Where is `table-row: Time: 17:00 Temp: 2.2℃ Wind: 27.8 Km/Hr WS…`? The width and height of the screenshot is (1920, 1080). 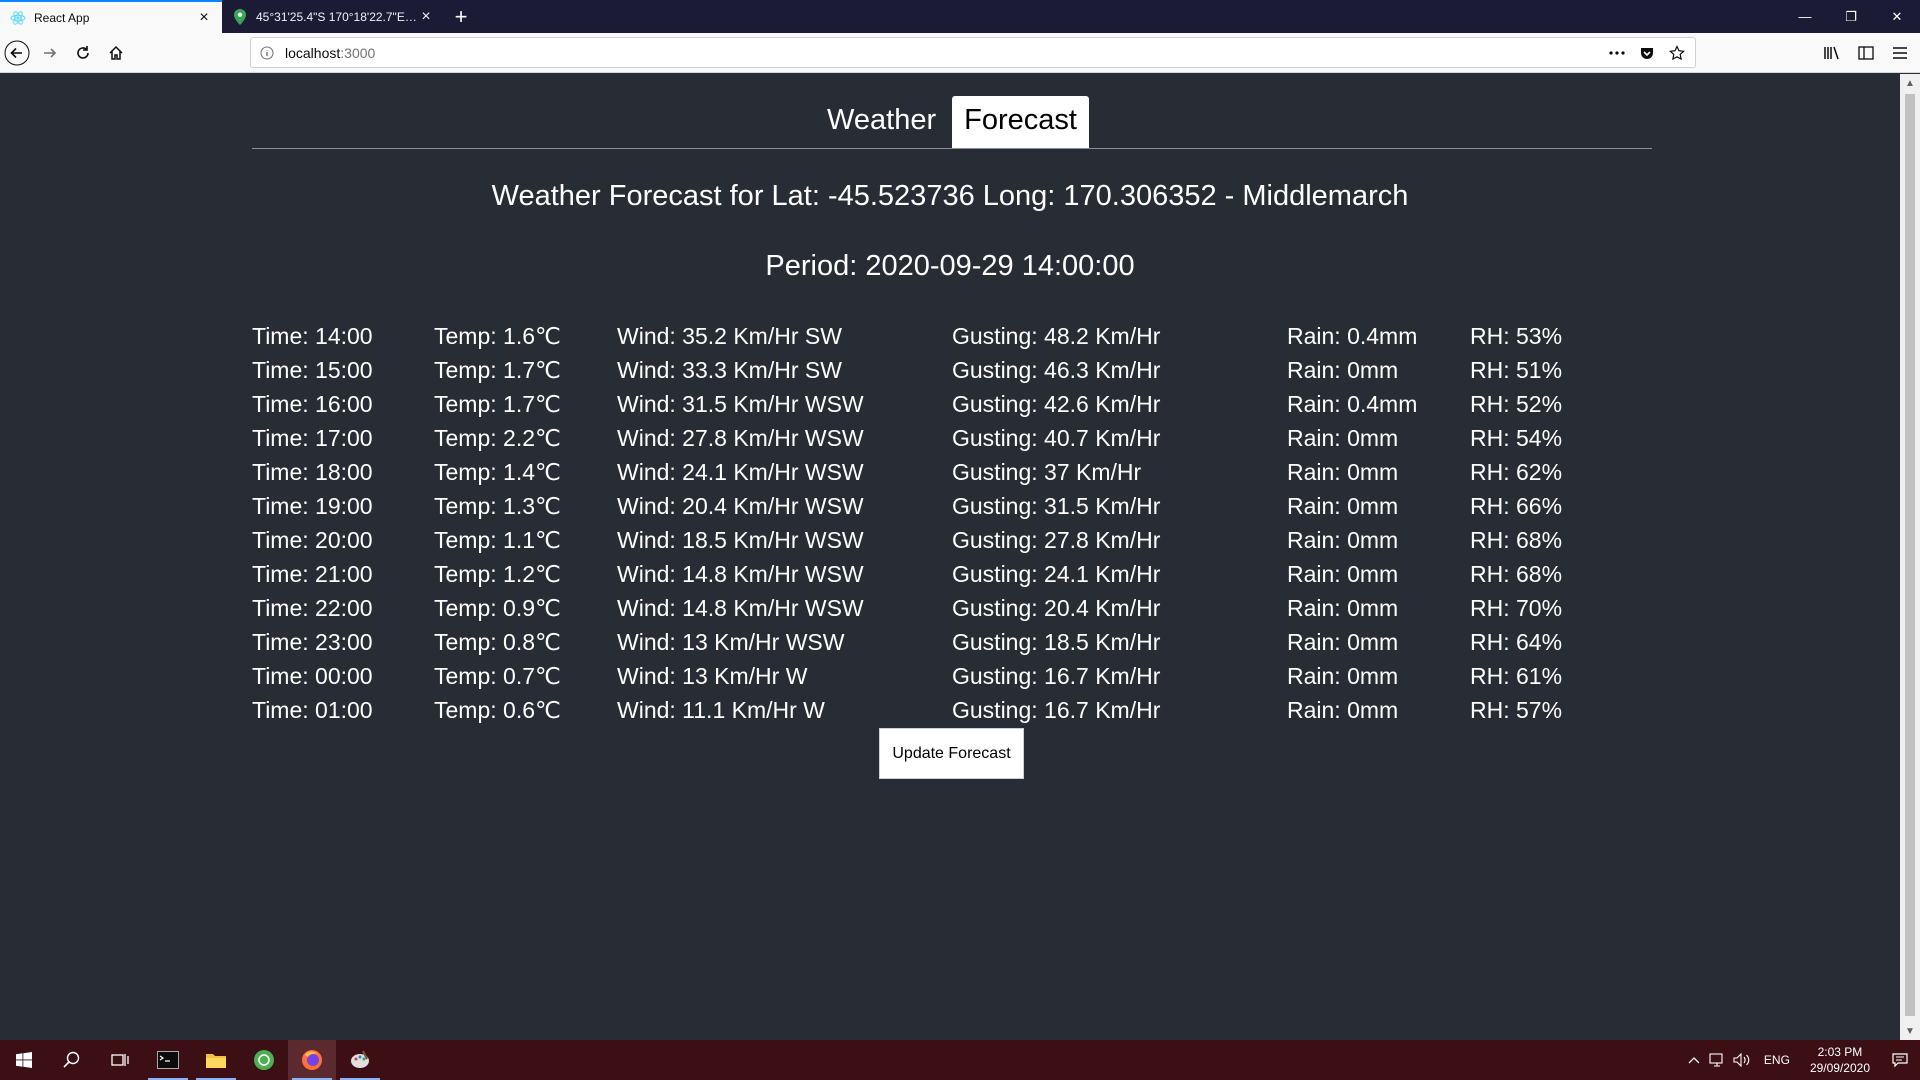
table-row: Time: 17:00 Temp: 2.2℃ Wind: 27.8 Km/Hr WS… is located at coordinates (952, 438).